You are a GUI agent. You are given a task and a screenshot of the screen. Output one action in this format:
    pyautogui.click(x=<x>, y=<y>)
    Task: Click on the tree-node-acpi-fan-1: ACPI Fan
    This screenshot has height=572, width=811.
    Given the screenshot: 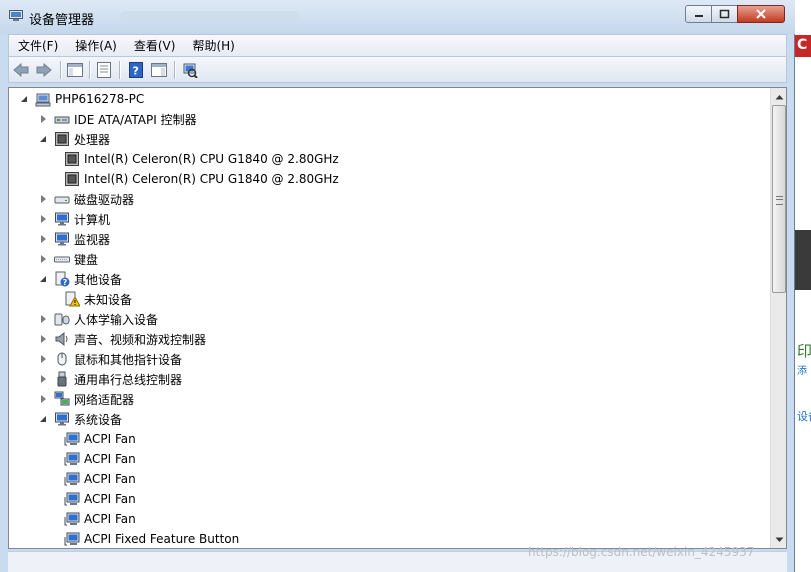 What is the action you would take?
    pyautogui.click(x=96, y=439)
    